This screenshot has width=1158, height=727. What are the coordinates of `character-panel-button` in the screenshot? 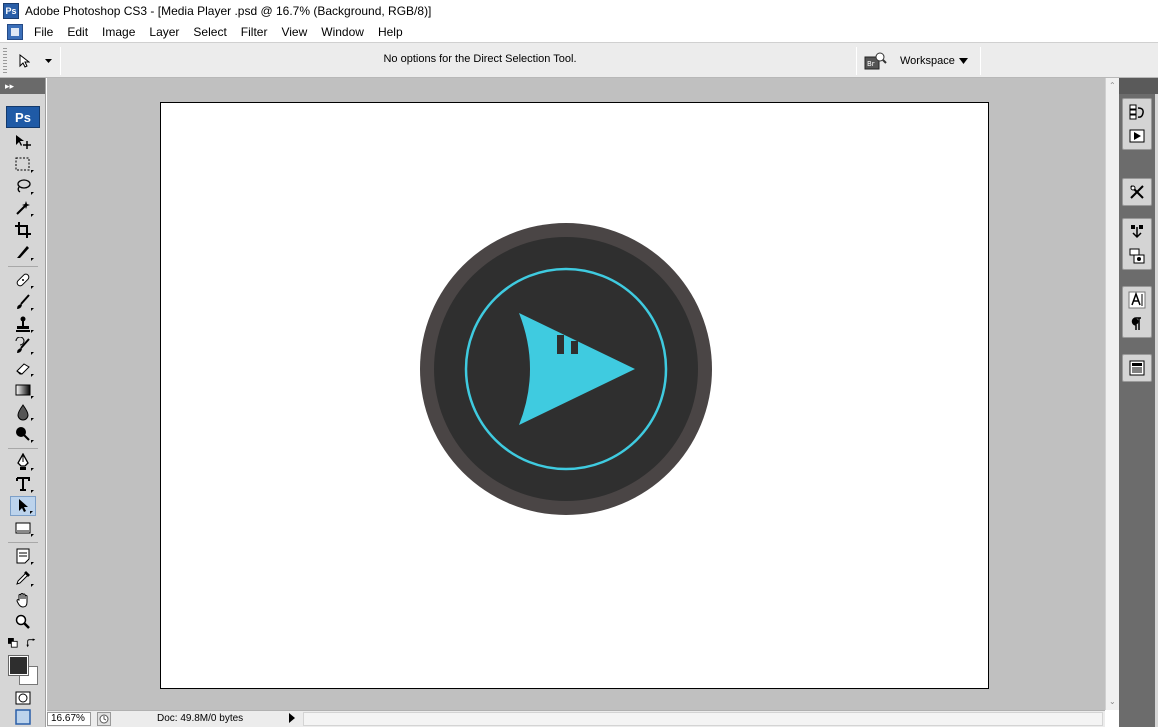 It's located at (1137, 300).